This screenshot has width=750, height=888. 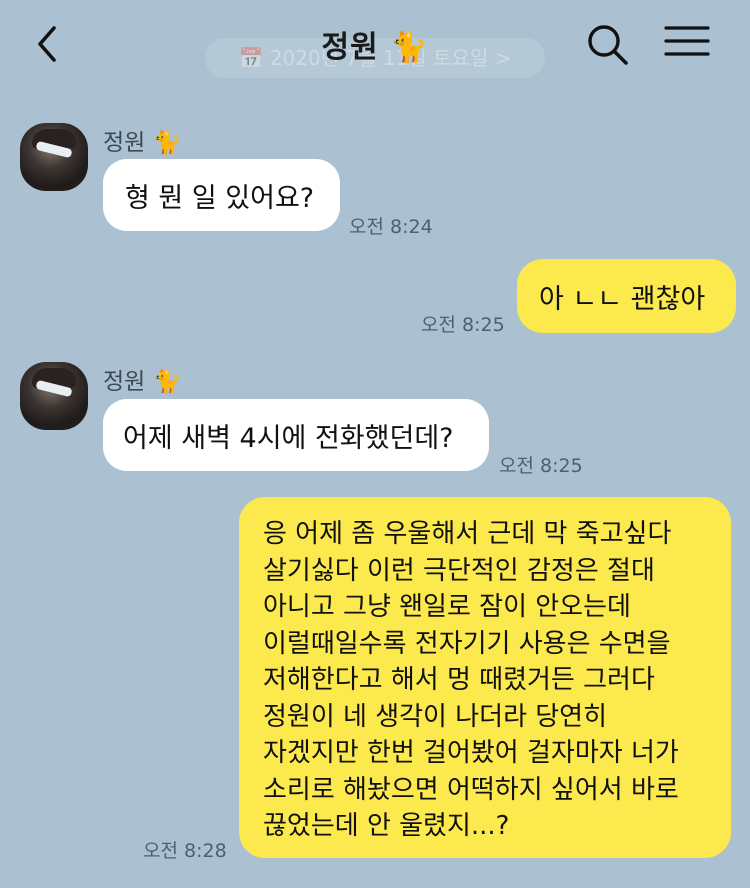 What do you see at coordinates (391, 227) in the screenshot?
I see `message-time: 오전 8:24` at bounding box center [391, 227].